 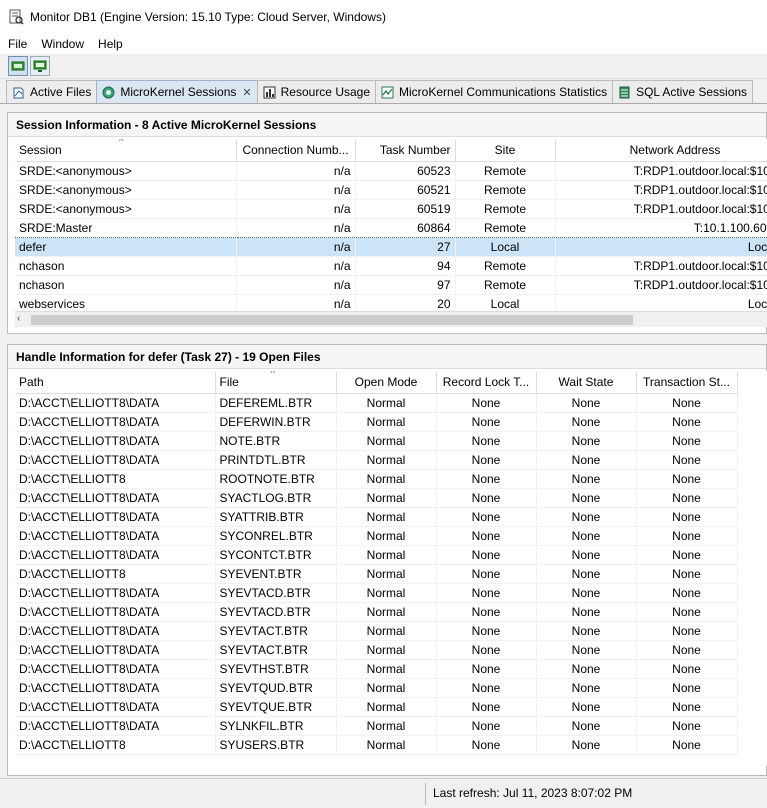 I want to click on column-header-network-address: Network Address, so click(x=661, y=150).